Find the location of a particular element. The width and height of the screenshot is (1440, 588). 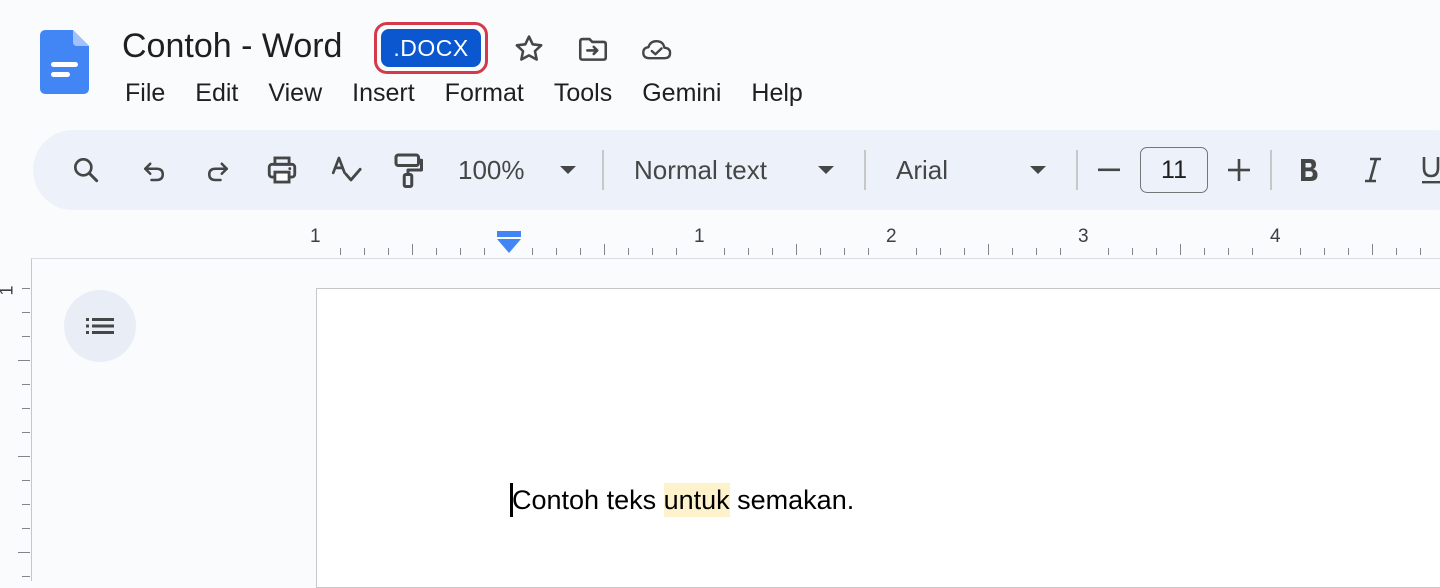

menu-edit: Edit is located at coordinates (216, 93).